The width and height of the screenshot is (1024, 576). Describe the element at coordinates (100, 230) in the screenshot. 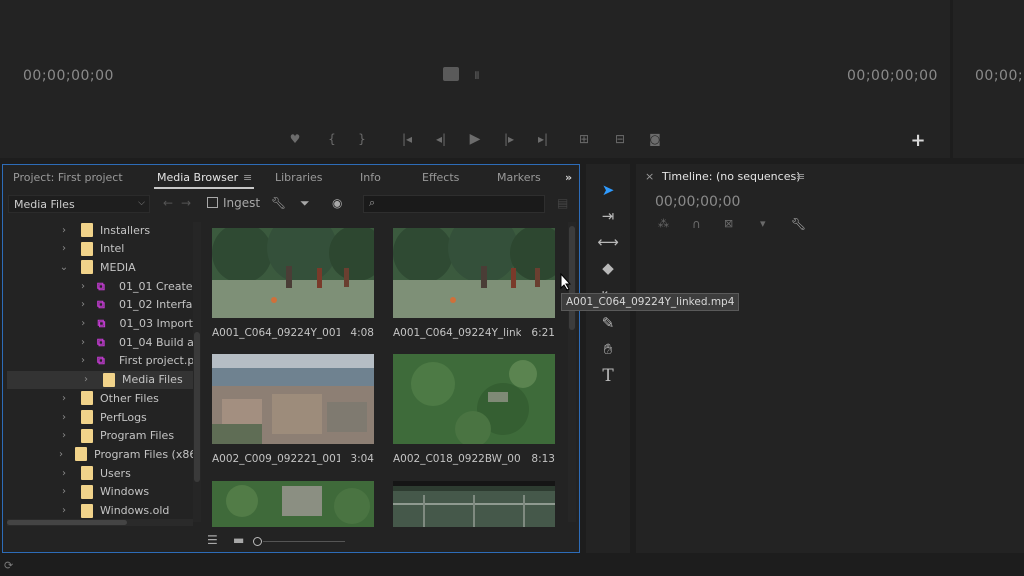

I see `tree-item: › Installers` at that location.